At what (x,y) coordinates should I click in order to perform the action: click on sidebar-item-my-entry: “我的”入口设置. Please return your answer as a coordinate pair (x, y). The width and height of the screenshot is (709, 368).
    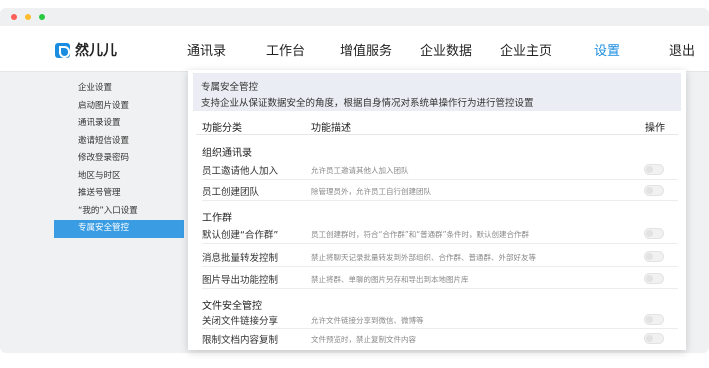
    Looking at the image, I should click on (119, 212).